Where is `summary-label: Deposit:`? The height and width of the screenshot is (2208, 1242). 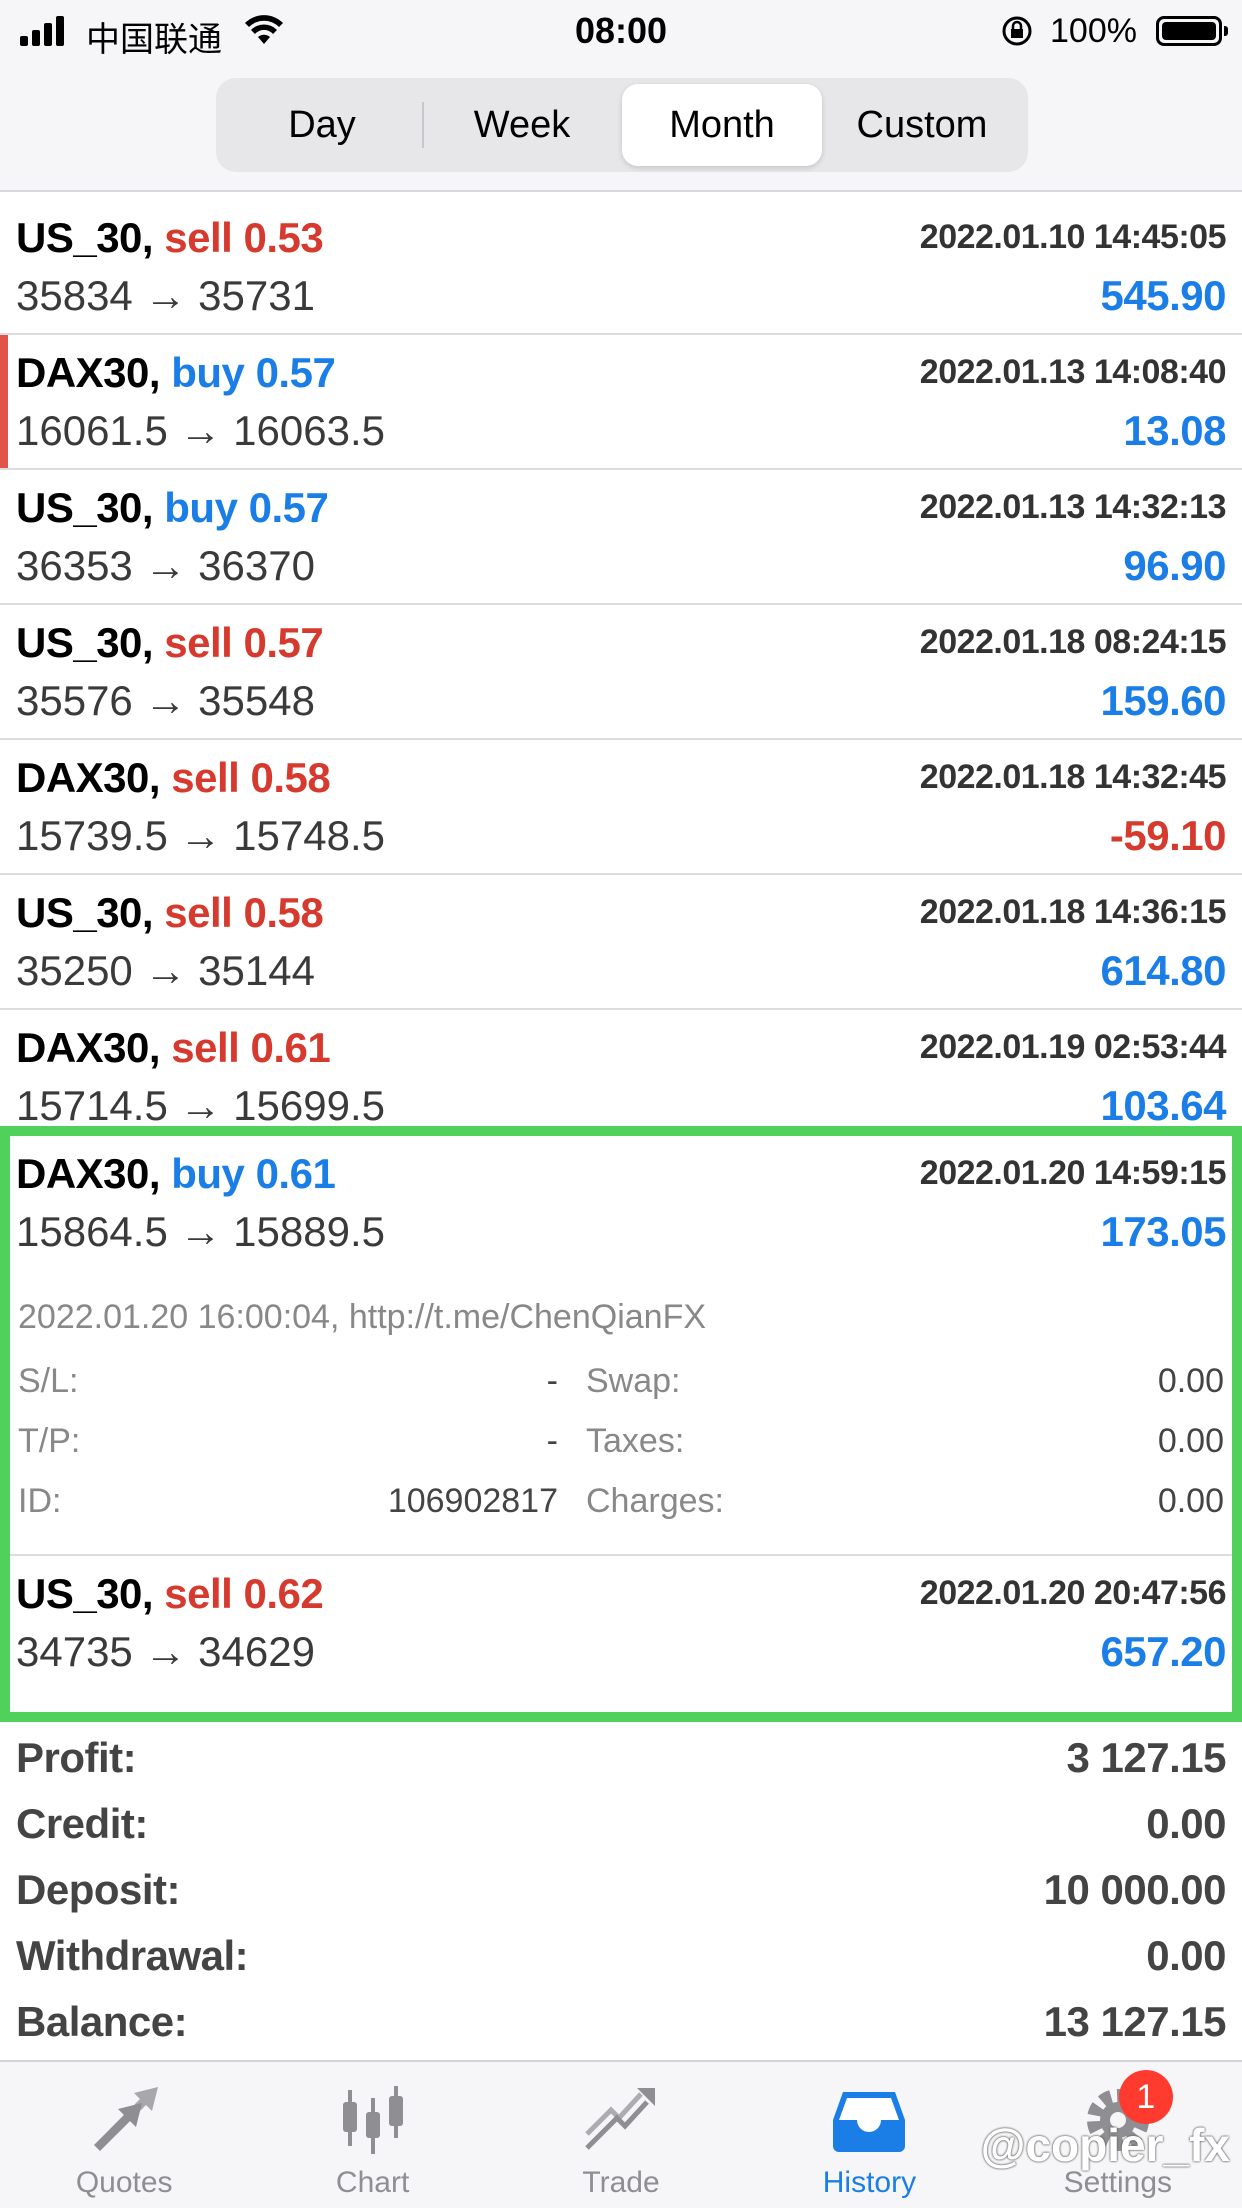 summary-label: Deposit: is located at coordinates (98, 1889).